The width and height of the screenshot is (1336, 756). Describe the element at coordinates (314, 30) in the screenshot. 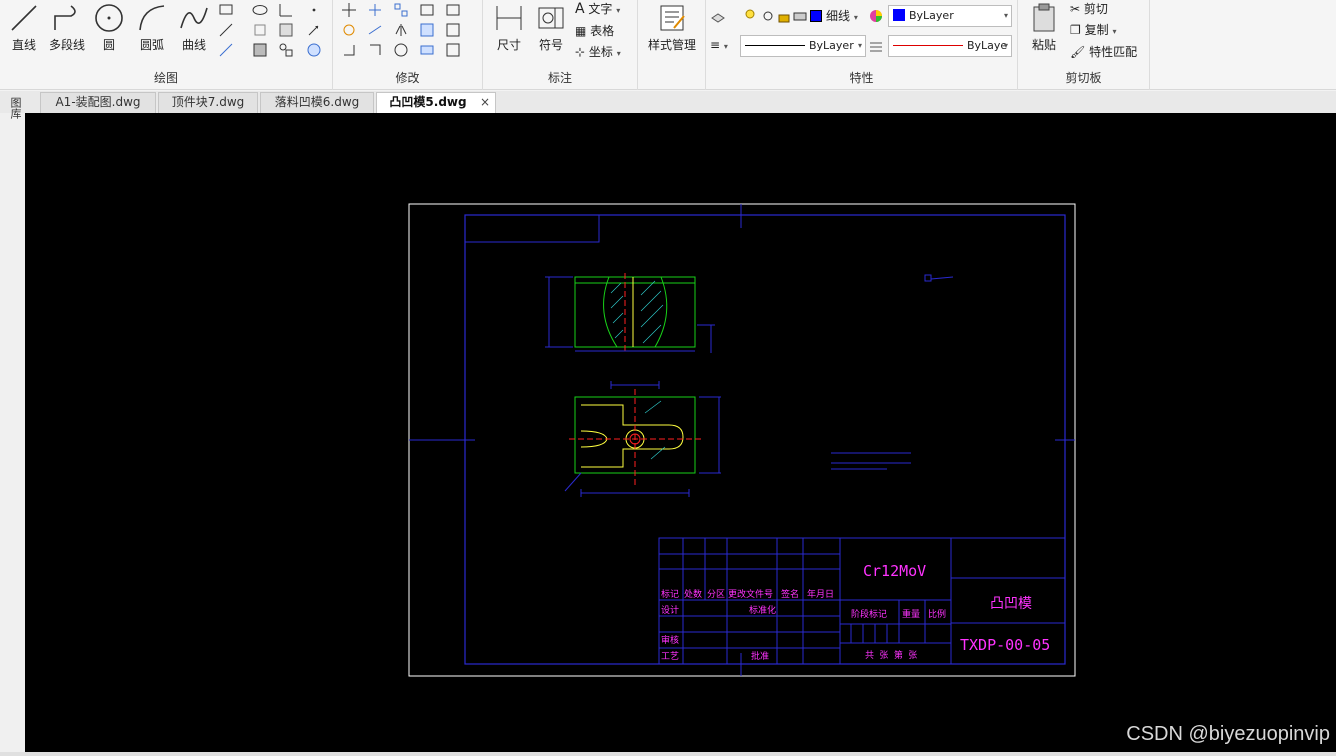

I see `pick-icon` at that location.